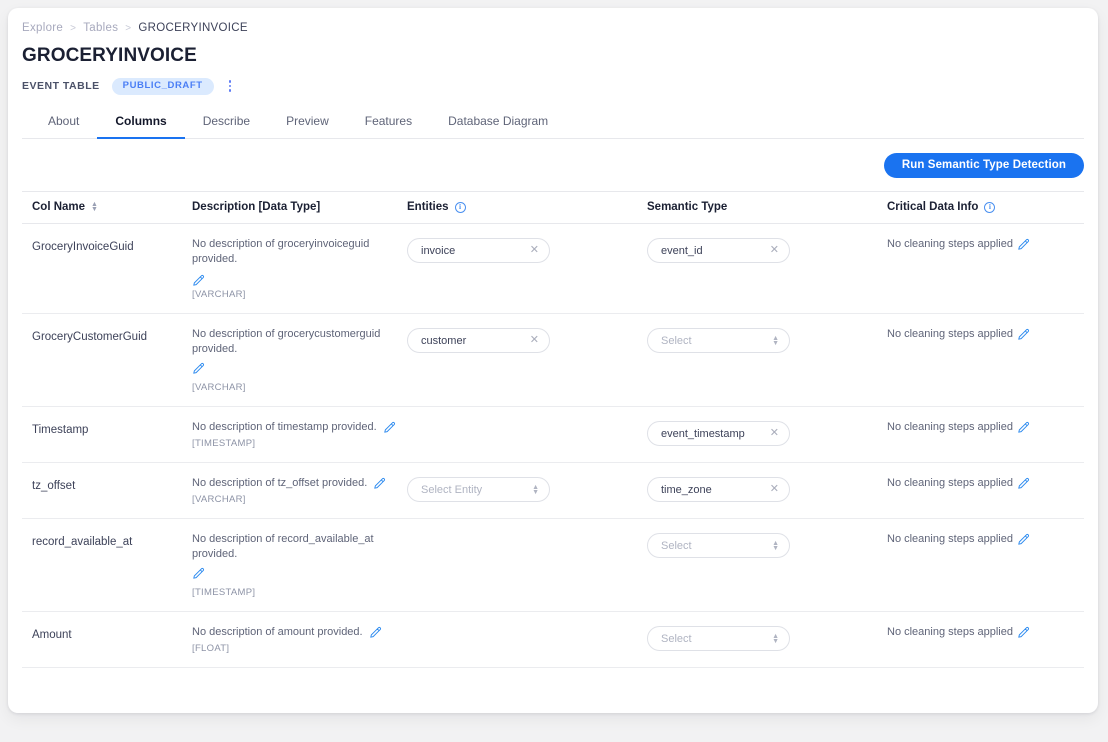 This screenshot has height=742, width=1108. Describe the element at coordinates (219, 499) in the screenshot. I see `data-type-text: [VARCHAR]` at that location.